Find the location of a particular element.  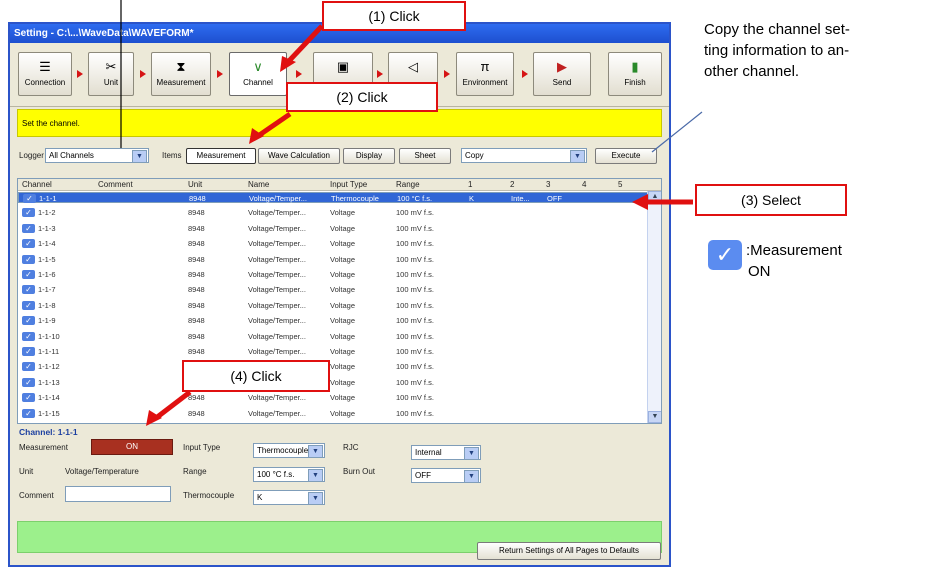

callout-click-2: (2) Click is located at coordinates (362, 97).